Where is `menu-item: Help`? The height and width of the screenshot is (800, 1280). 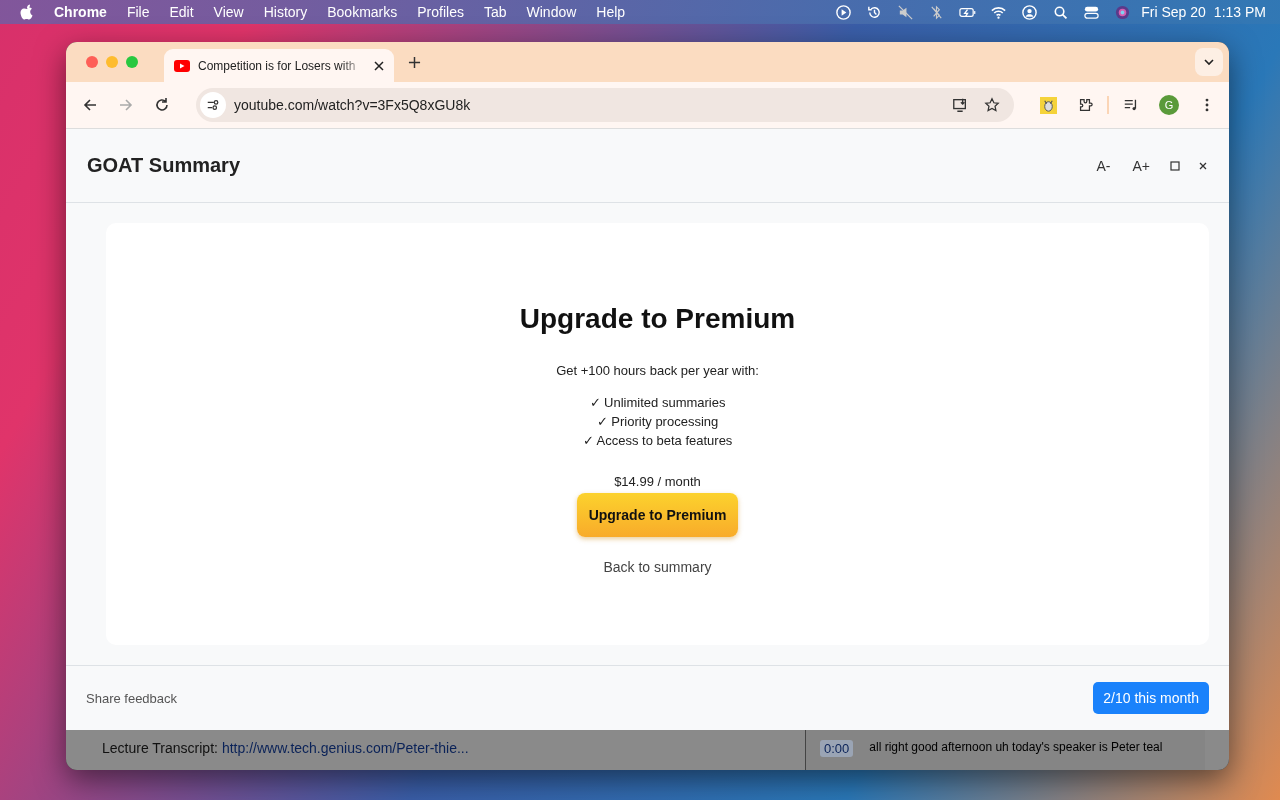
menu-item: Help is located at coordinates (611, 12).